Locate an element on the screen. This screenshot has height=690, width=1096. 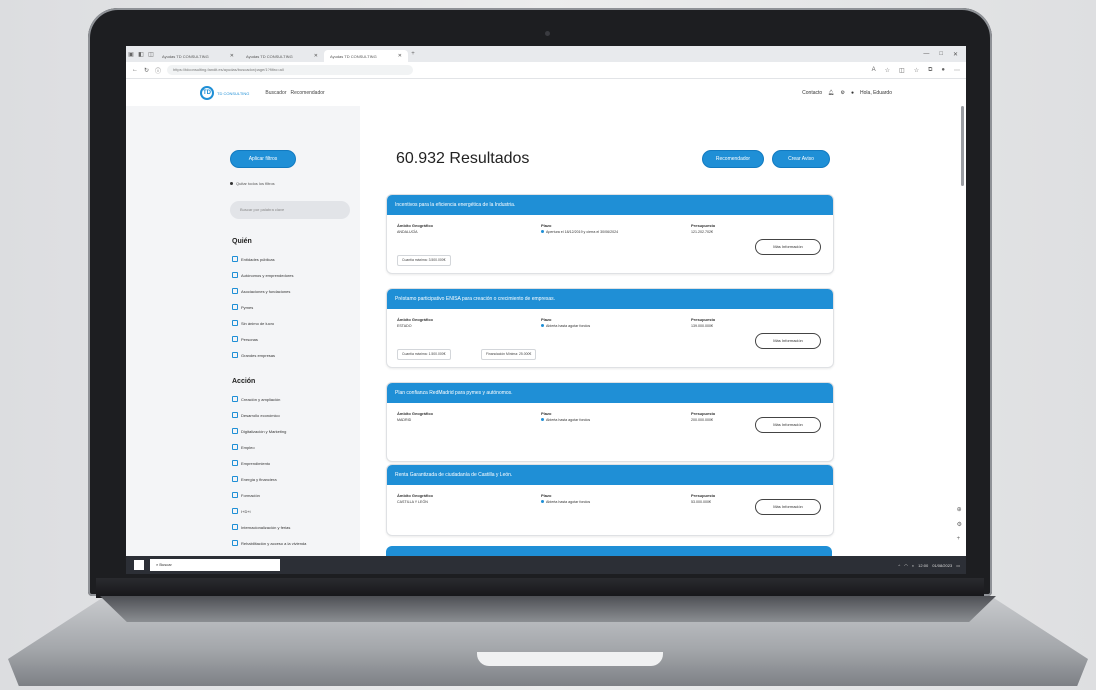
windows-start-icon is located at coordinates (139, 565).